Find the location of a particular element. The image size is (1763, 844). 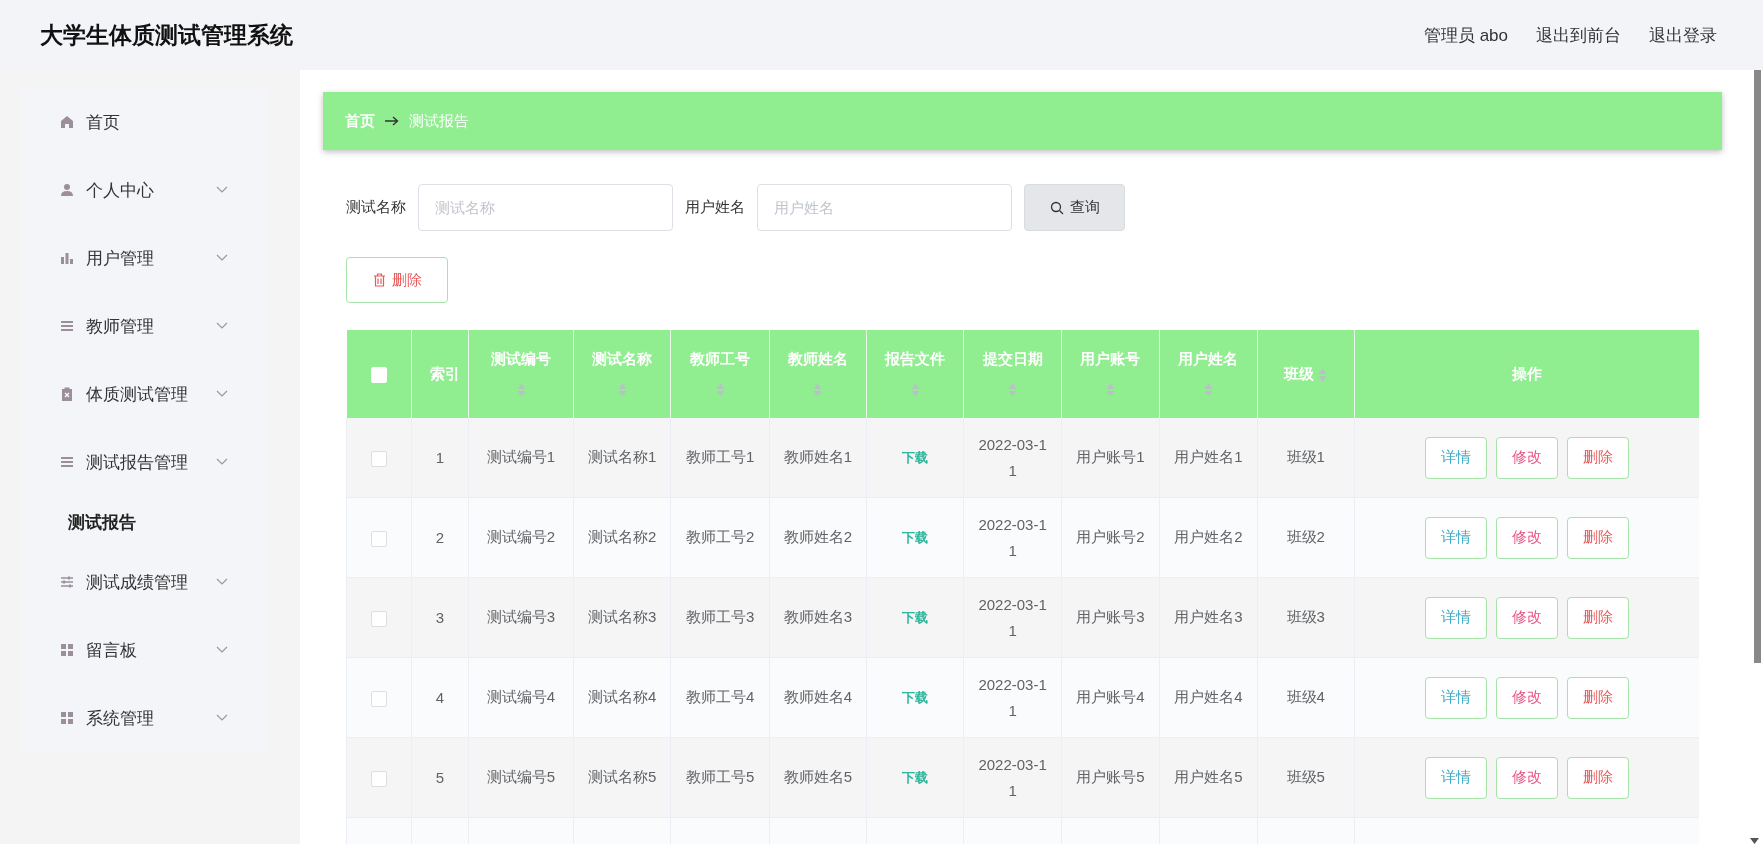

table-cell: 班级4 is located at coordinates (1305, 696).